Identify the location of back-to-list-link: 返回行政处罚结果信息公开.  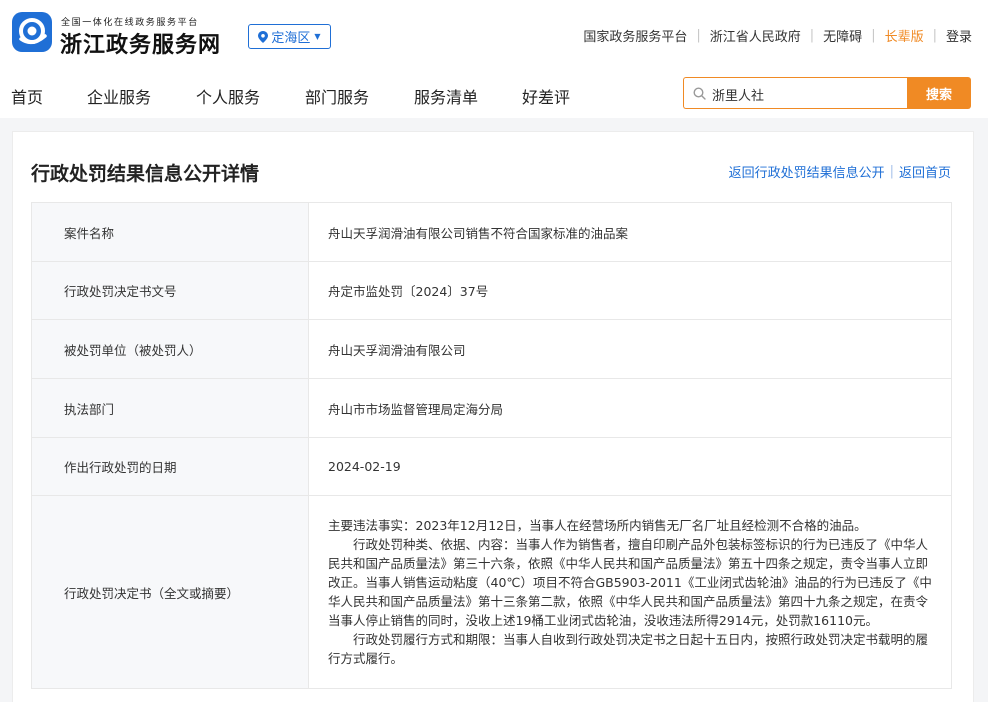
(807, 171).